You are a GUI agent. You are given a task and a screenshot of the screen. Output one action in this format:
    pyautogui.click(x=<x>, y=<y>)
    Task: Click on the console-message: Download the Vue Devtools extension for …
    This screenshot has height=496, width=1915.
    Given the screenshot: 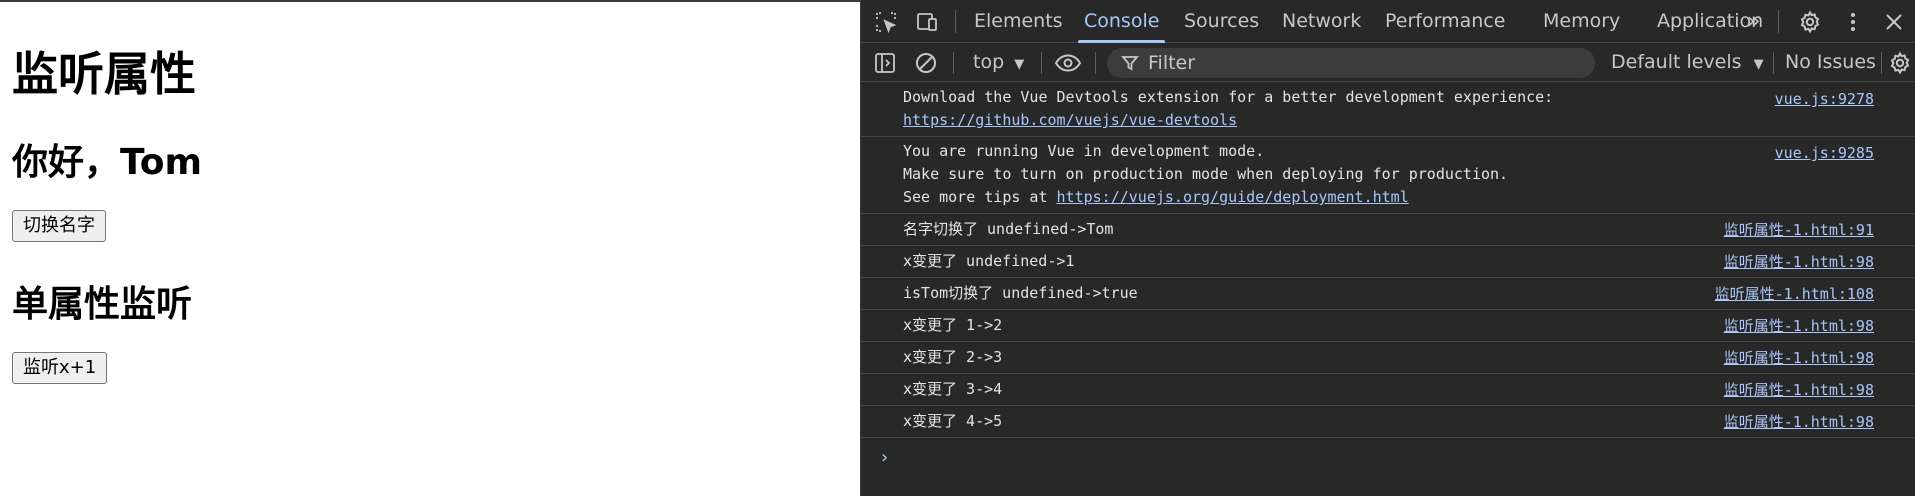 What is the action you would take?
    pyautogui.click(x=1388, y=110)
    